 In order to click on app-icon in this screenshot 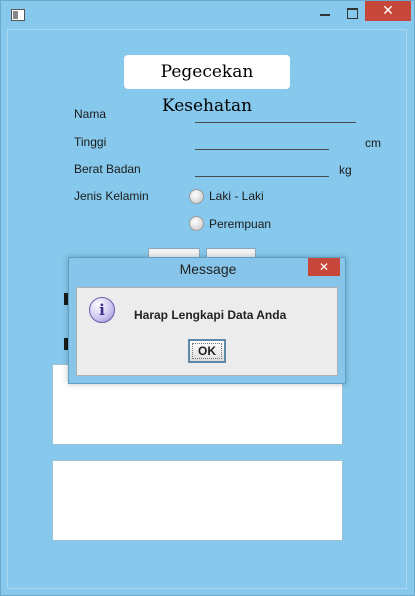, I will do `click(18, 15)`.